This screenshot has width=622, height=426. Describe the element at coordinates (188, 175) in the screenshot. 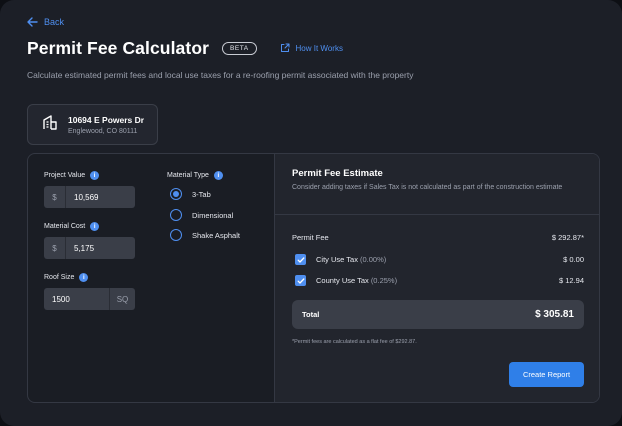

I see `material-type-label-text: Material Type` at that location.